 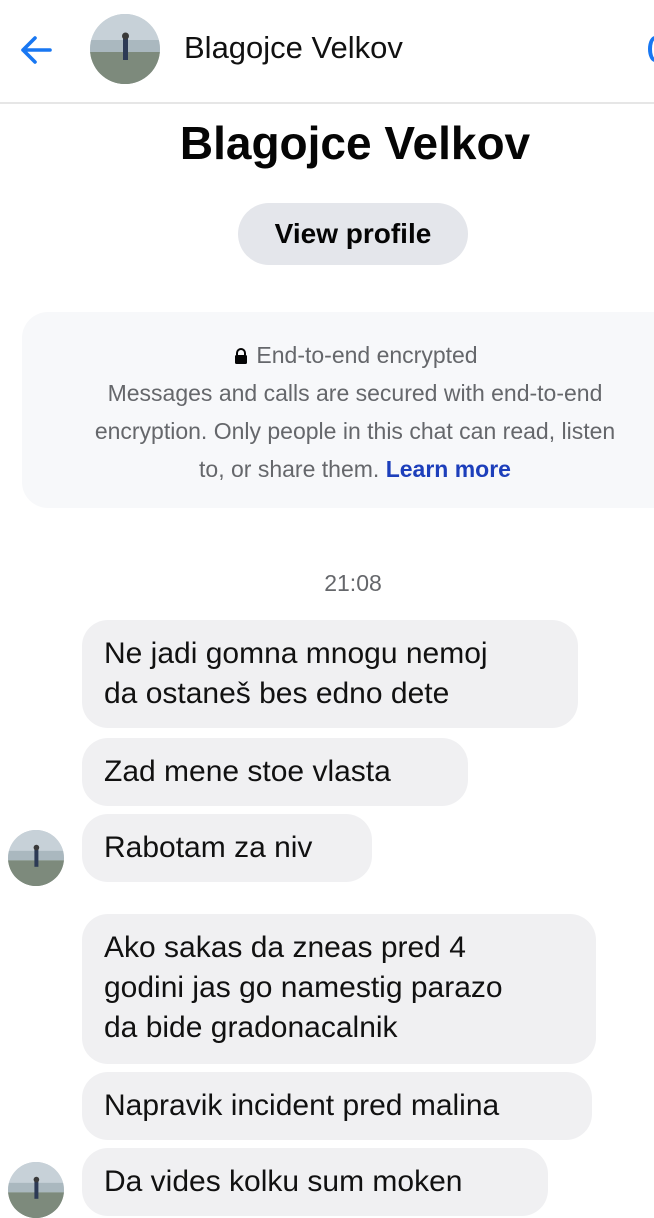 I want to click on message-text: da bide gradonacalnik, so click(x=251, y=1027).